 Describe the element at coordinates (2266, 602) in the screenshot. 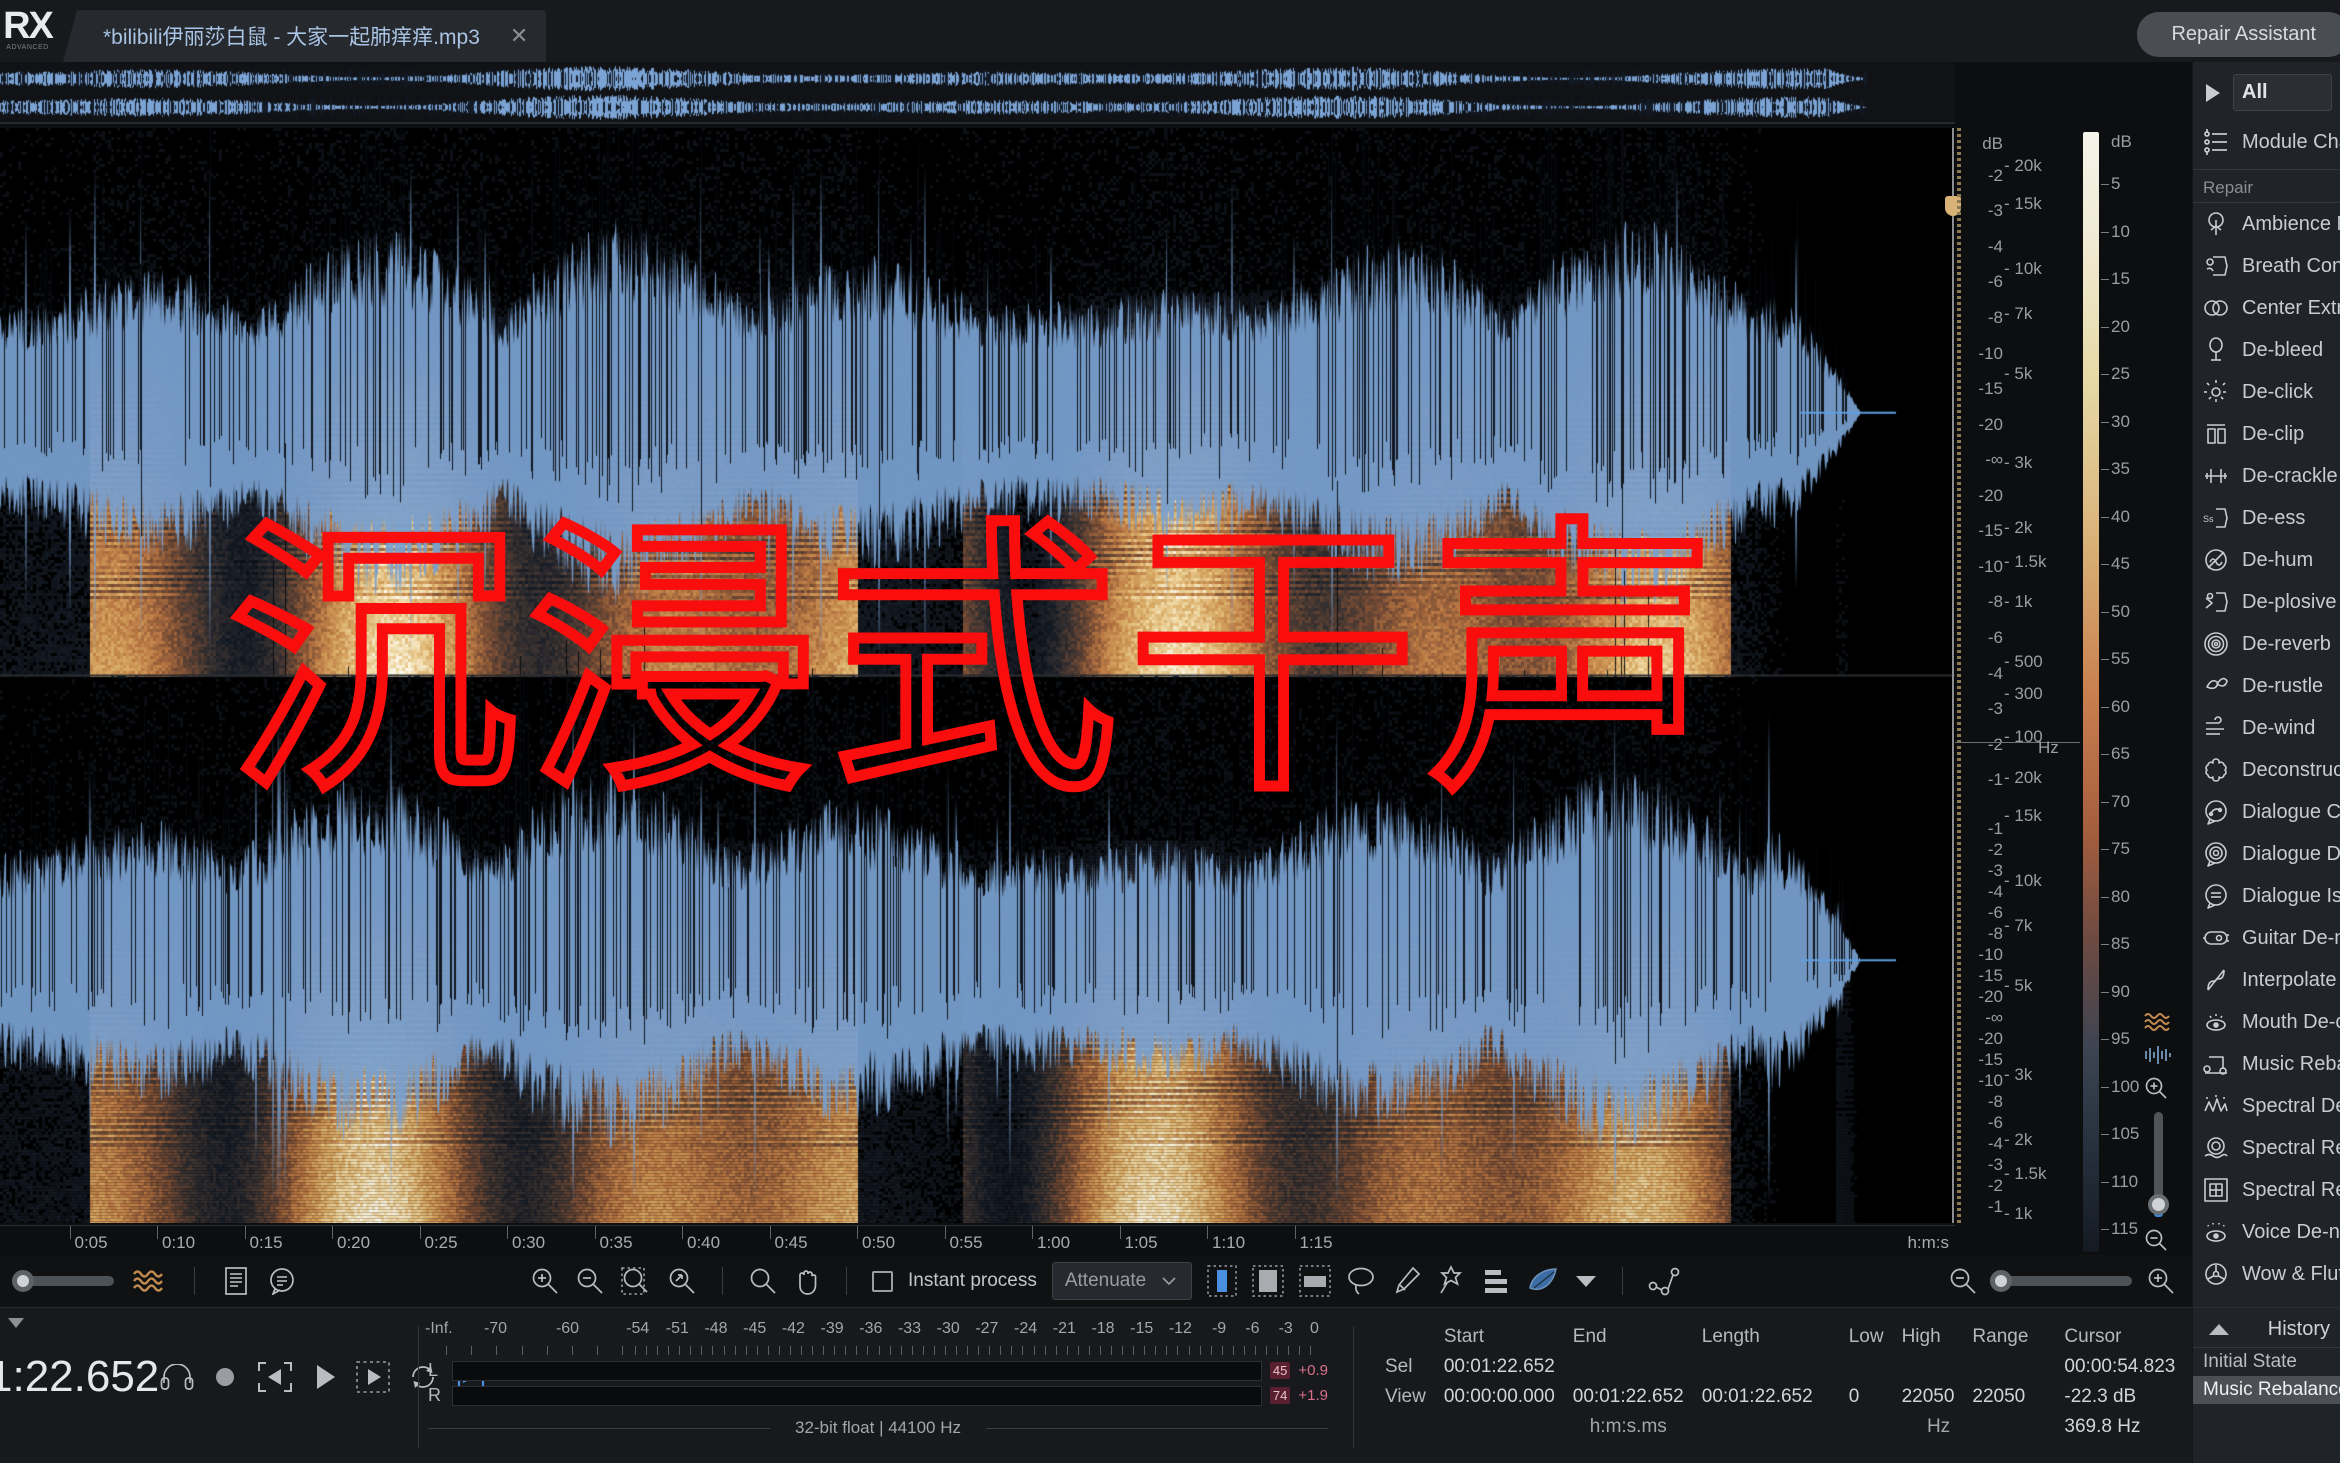

I see `module-item-de-plosive: De-plosive` at that location.